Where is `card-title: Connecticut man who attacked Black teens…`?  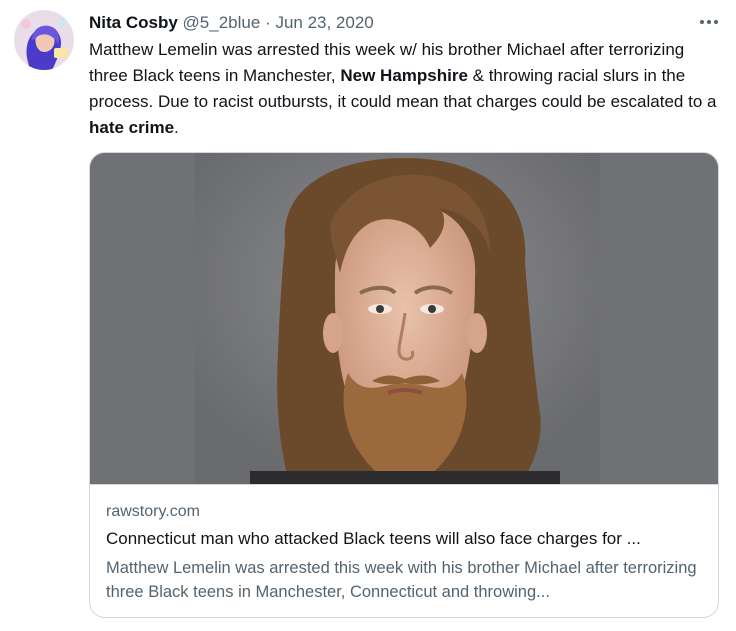
card-title: Connecticut man who attacked Black teens… is located at coordinates (373, 538).